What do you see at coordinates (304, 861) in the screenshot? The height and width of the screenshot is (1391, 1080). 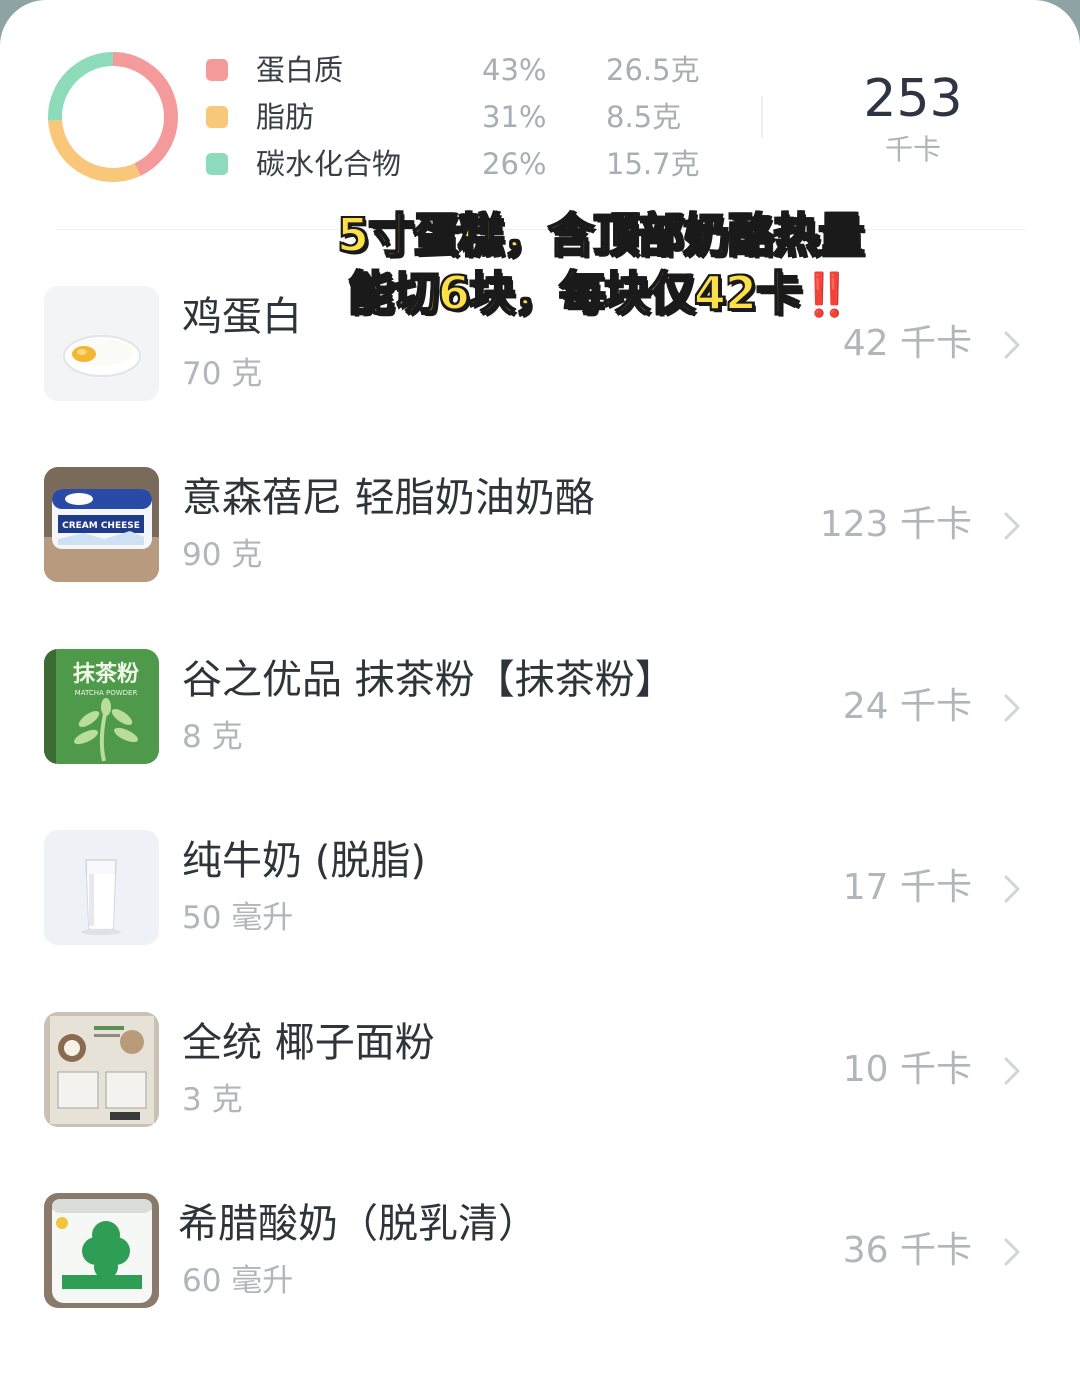 I see `food-name: 纯牛奶 (脱脂)` at bounding box center [304, 861].